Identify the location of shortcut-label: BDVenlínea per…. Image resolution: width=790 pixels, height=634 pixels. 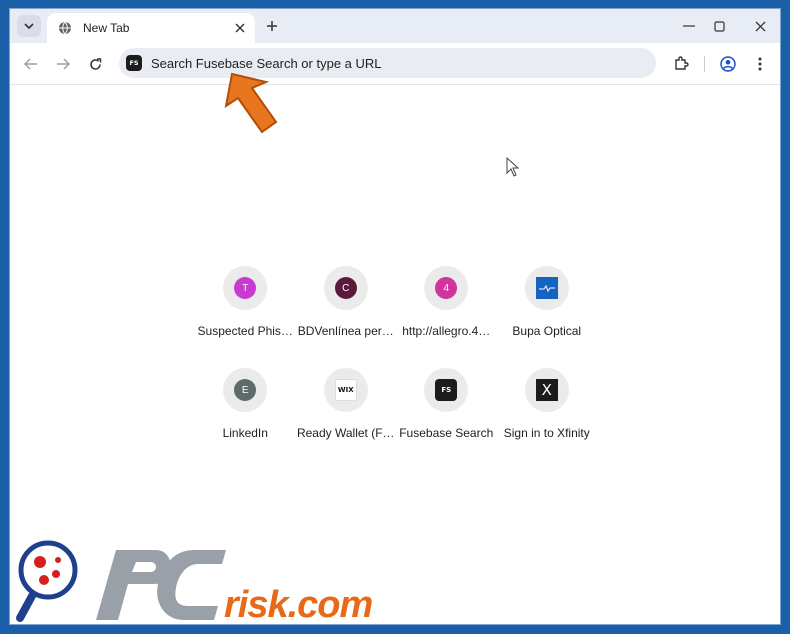
(345, 331).